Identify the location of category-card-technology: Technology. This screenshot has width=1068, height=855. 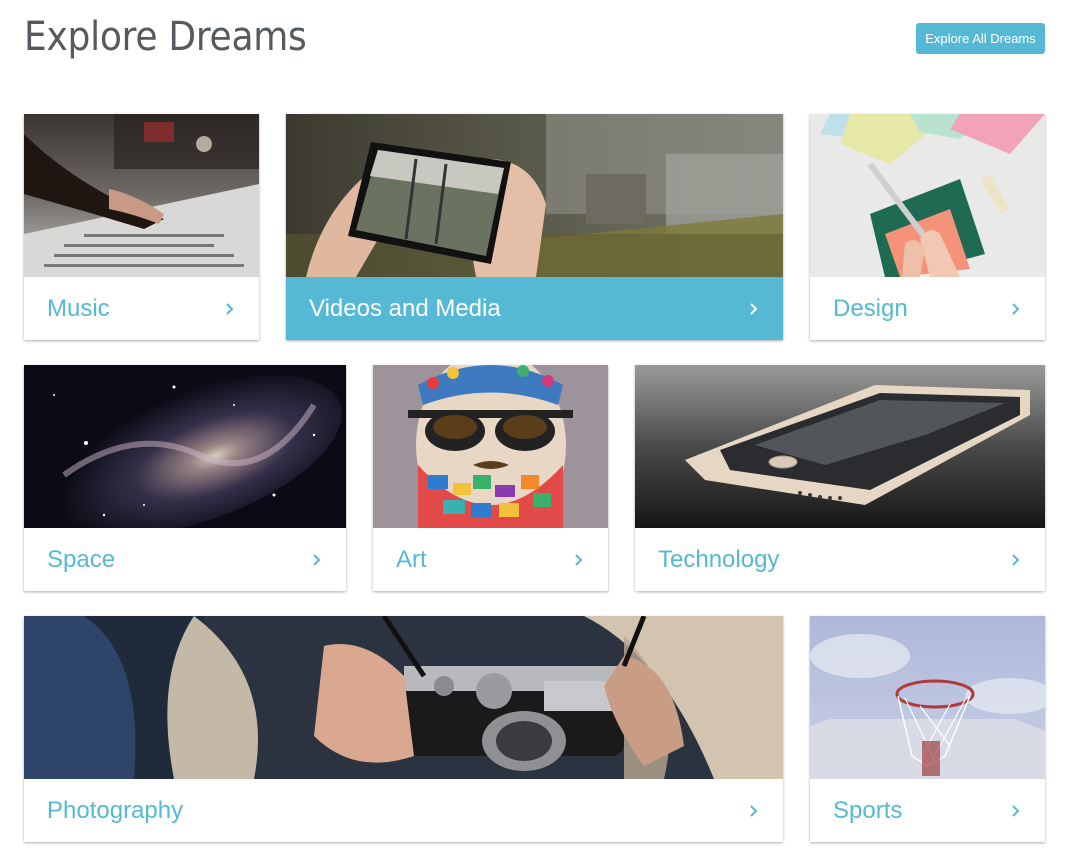
(840, 478).